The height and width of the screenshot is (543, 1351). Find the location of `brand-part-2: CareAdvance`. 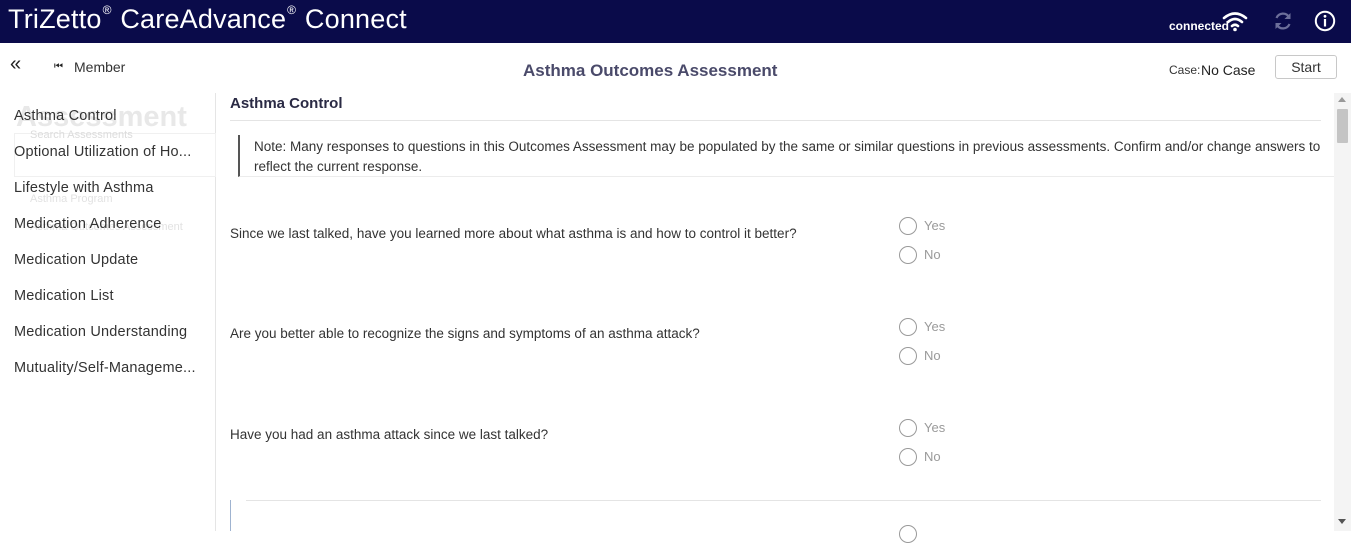

brand-part-2: CareAdvance is located at coordinates (203, 19).